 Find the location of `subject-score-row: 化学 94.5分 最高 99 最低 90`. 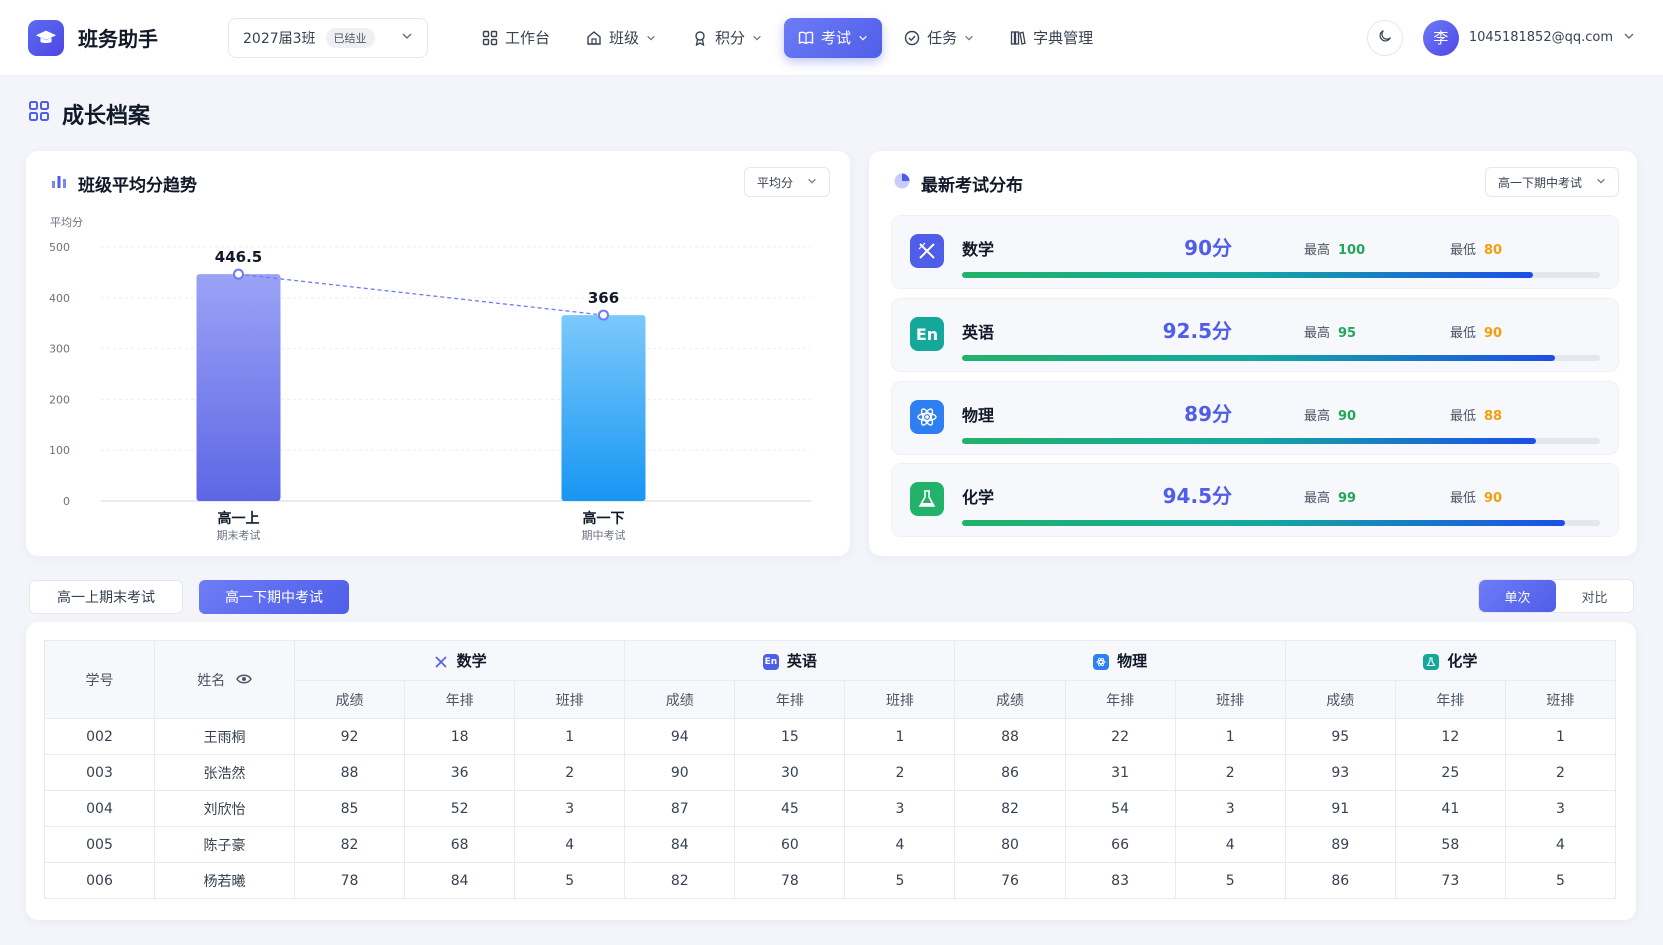

subject-score-row: 化学 94.5分 最高 99 最低 90 is located at coordinates (1255, 500).